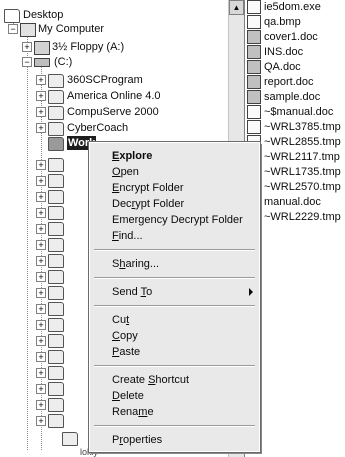 This screenshot has height=457, width=345. I want to click on file-name: sample.doc, so click(292, 97).